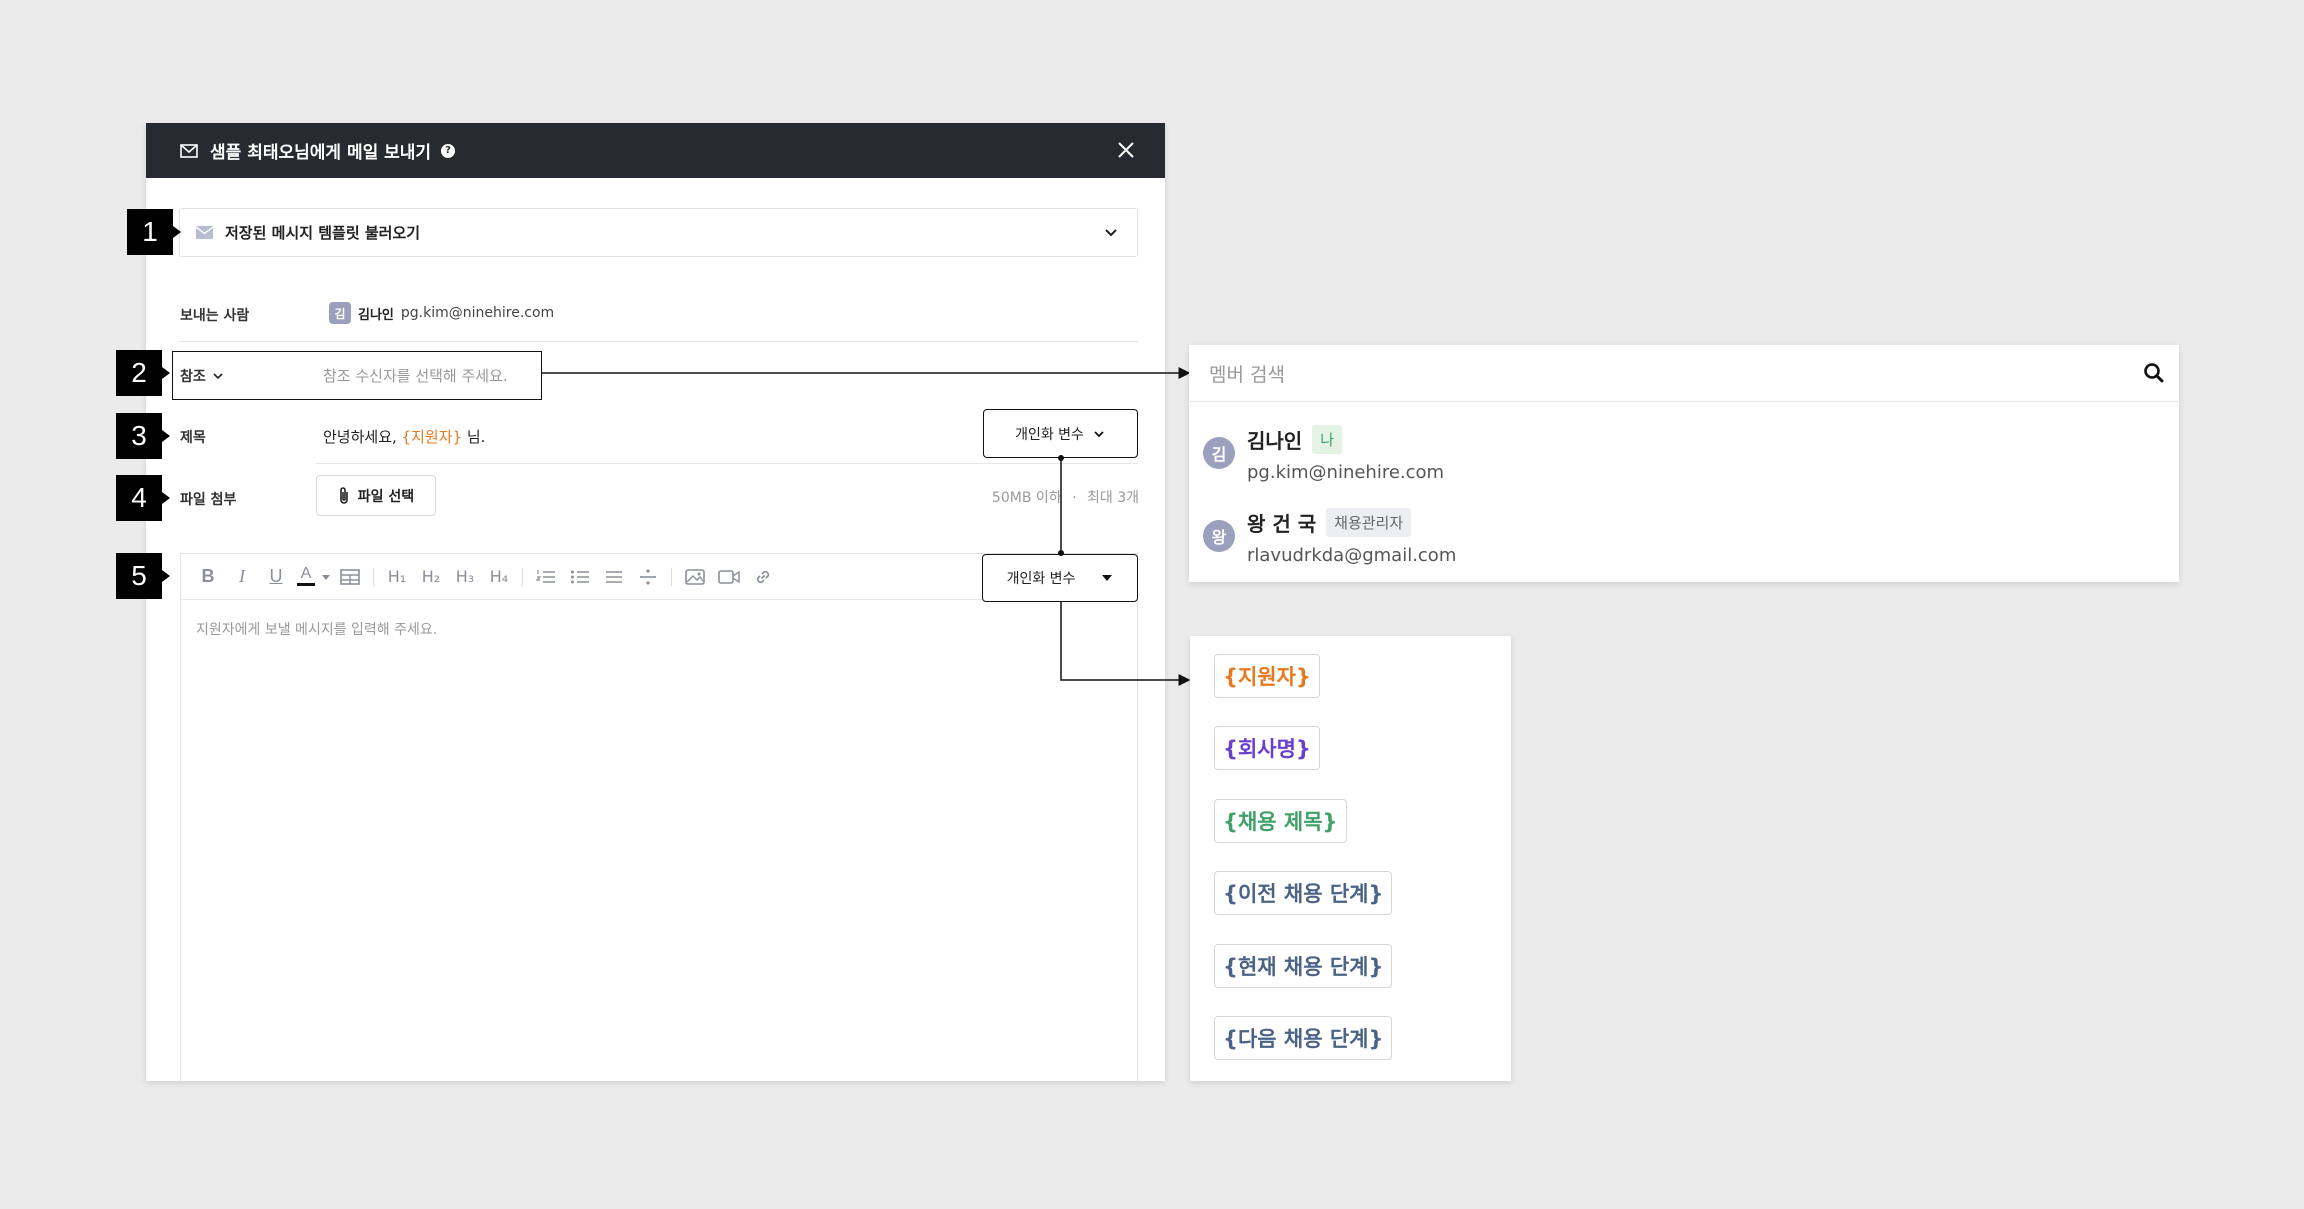  What do you see at coordinates (1280, 821) in the screenshot?
I see `variable-chip-job-title: {채용 제목}` at bounding box center [1280, 821].